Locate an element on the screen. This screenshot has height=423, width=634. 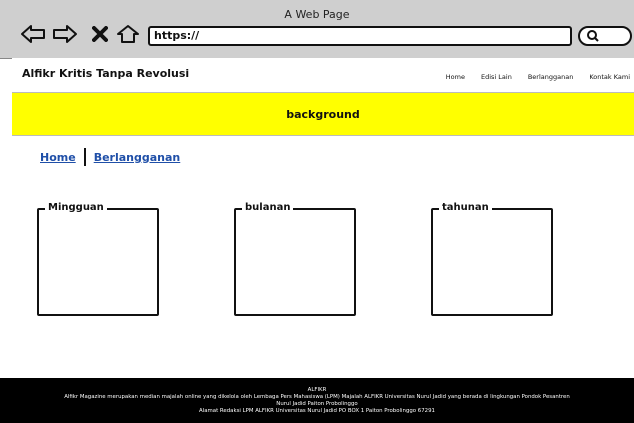
back-arrow-icon is located at coordinates (33, 34).